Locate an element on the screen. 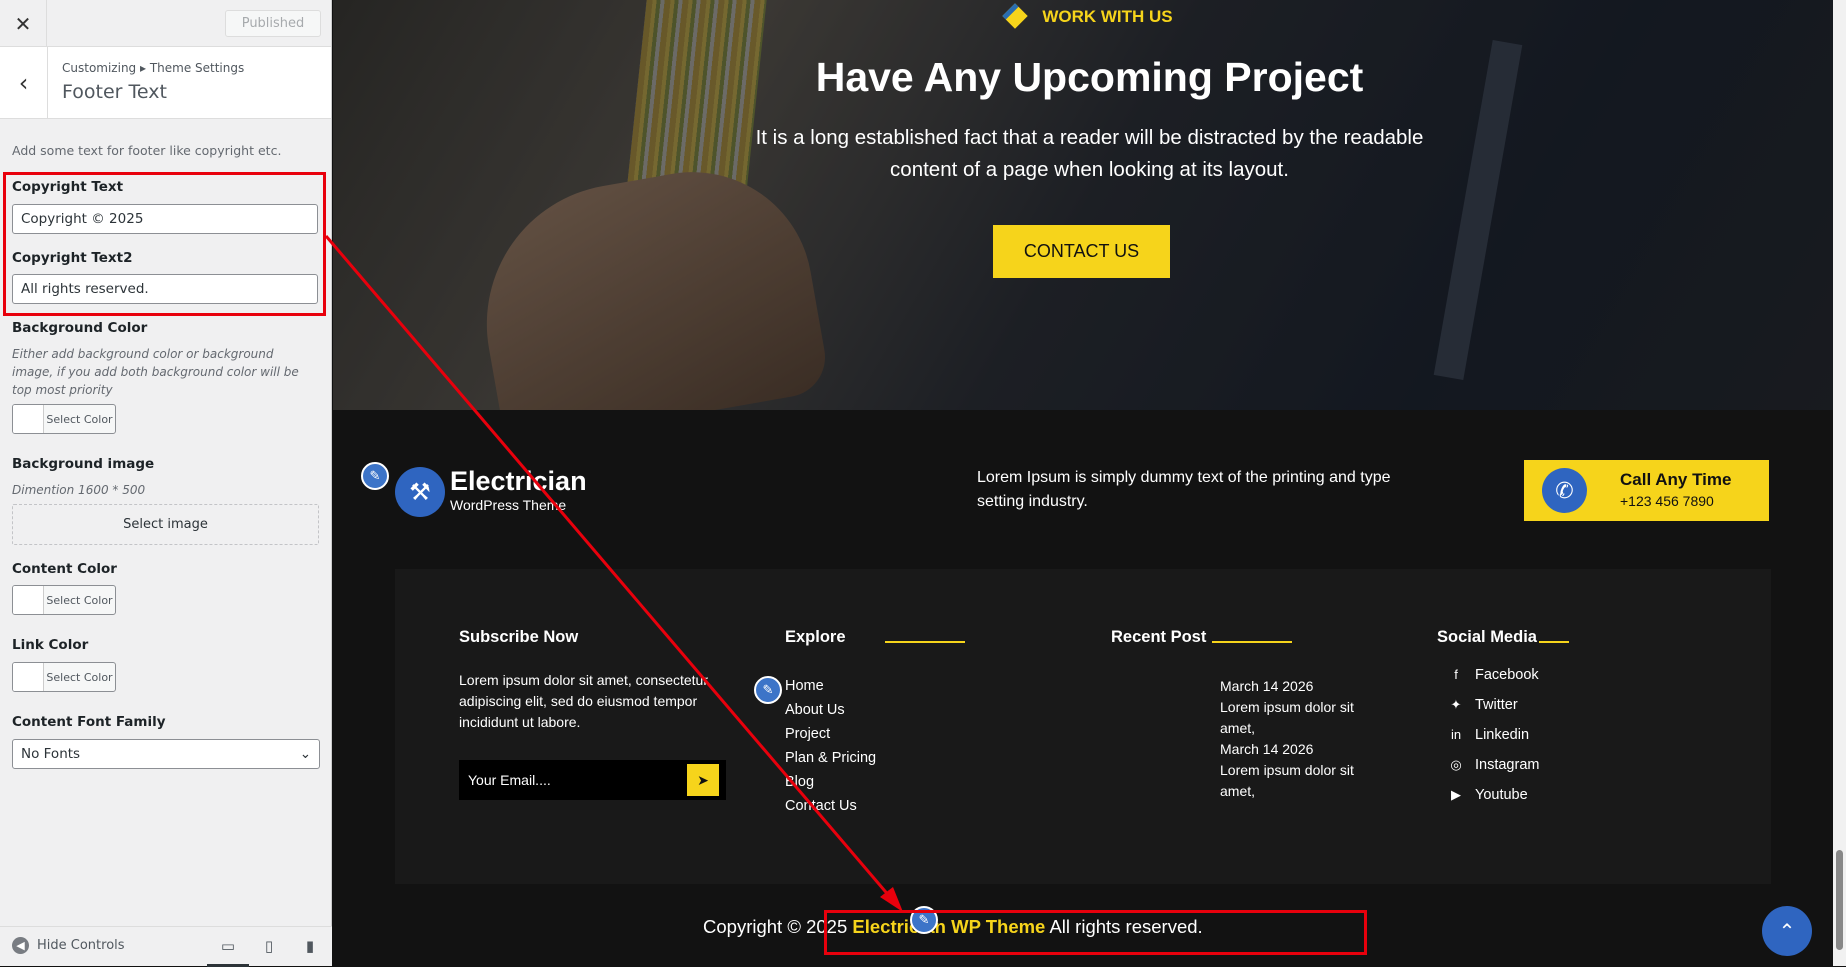  scrollbar is located at coordinates (1839, 483).